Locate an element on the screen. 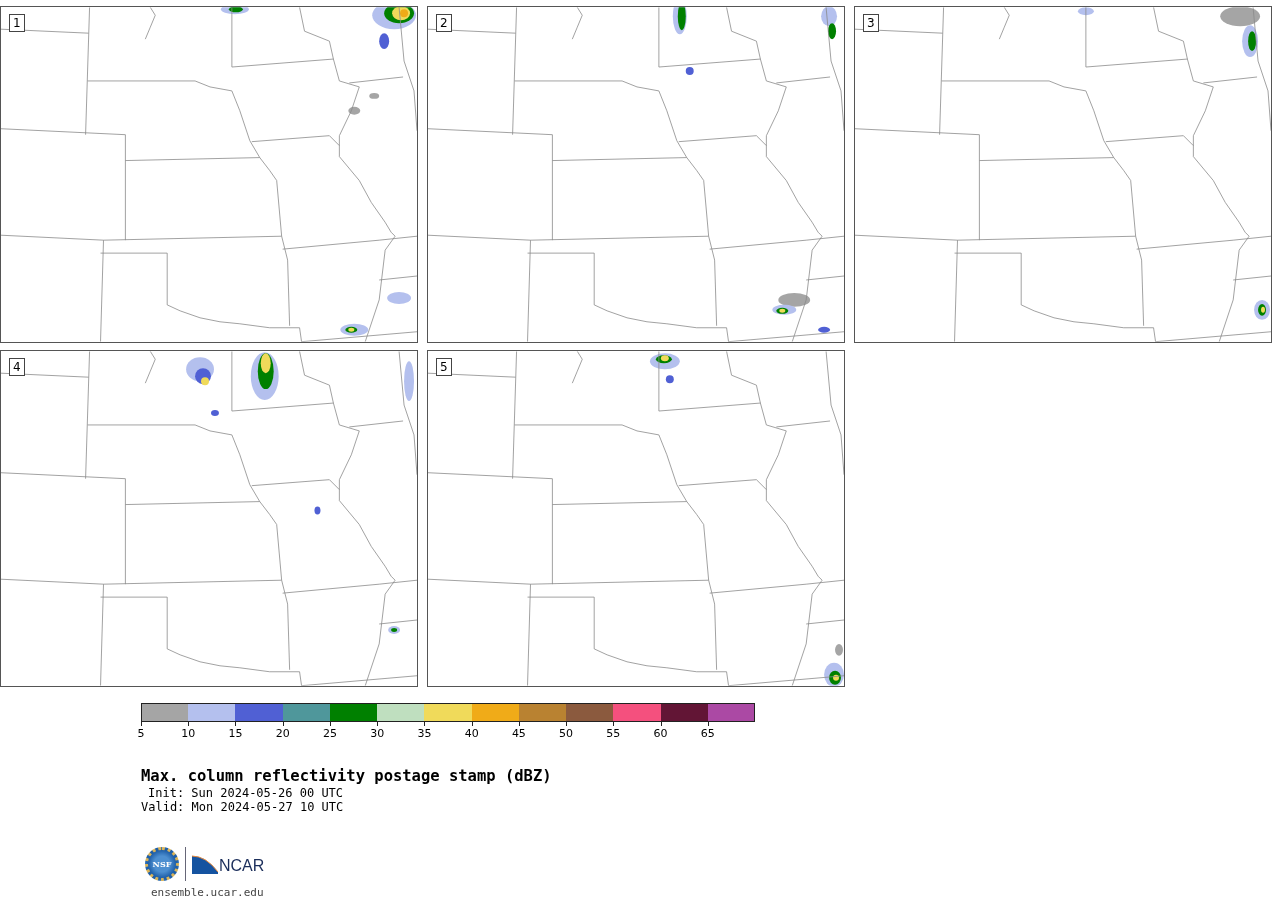 The width and height of the screenshot is (1280, 901). website-url: ensemble.ucar.edu is located at coordinates (208, 892).